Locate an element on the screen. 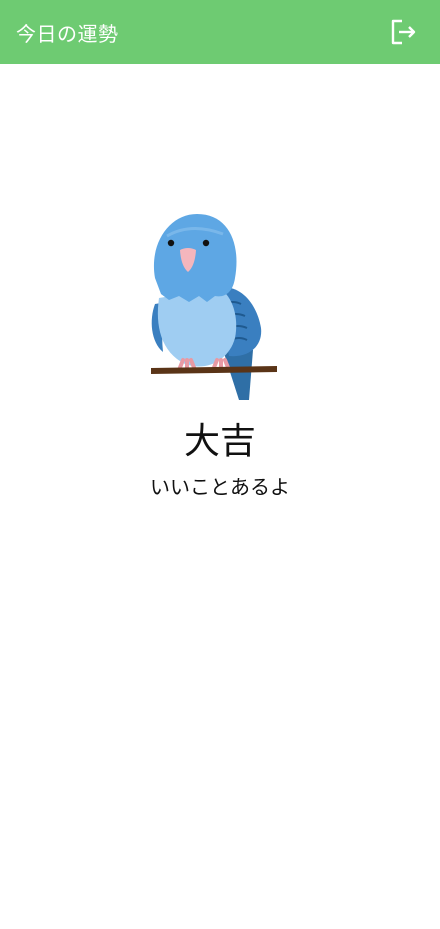 The width and height of the screenshot is (440, 929). fortune-message: いいことあるよ is located at coordinates (220, 487).